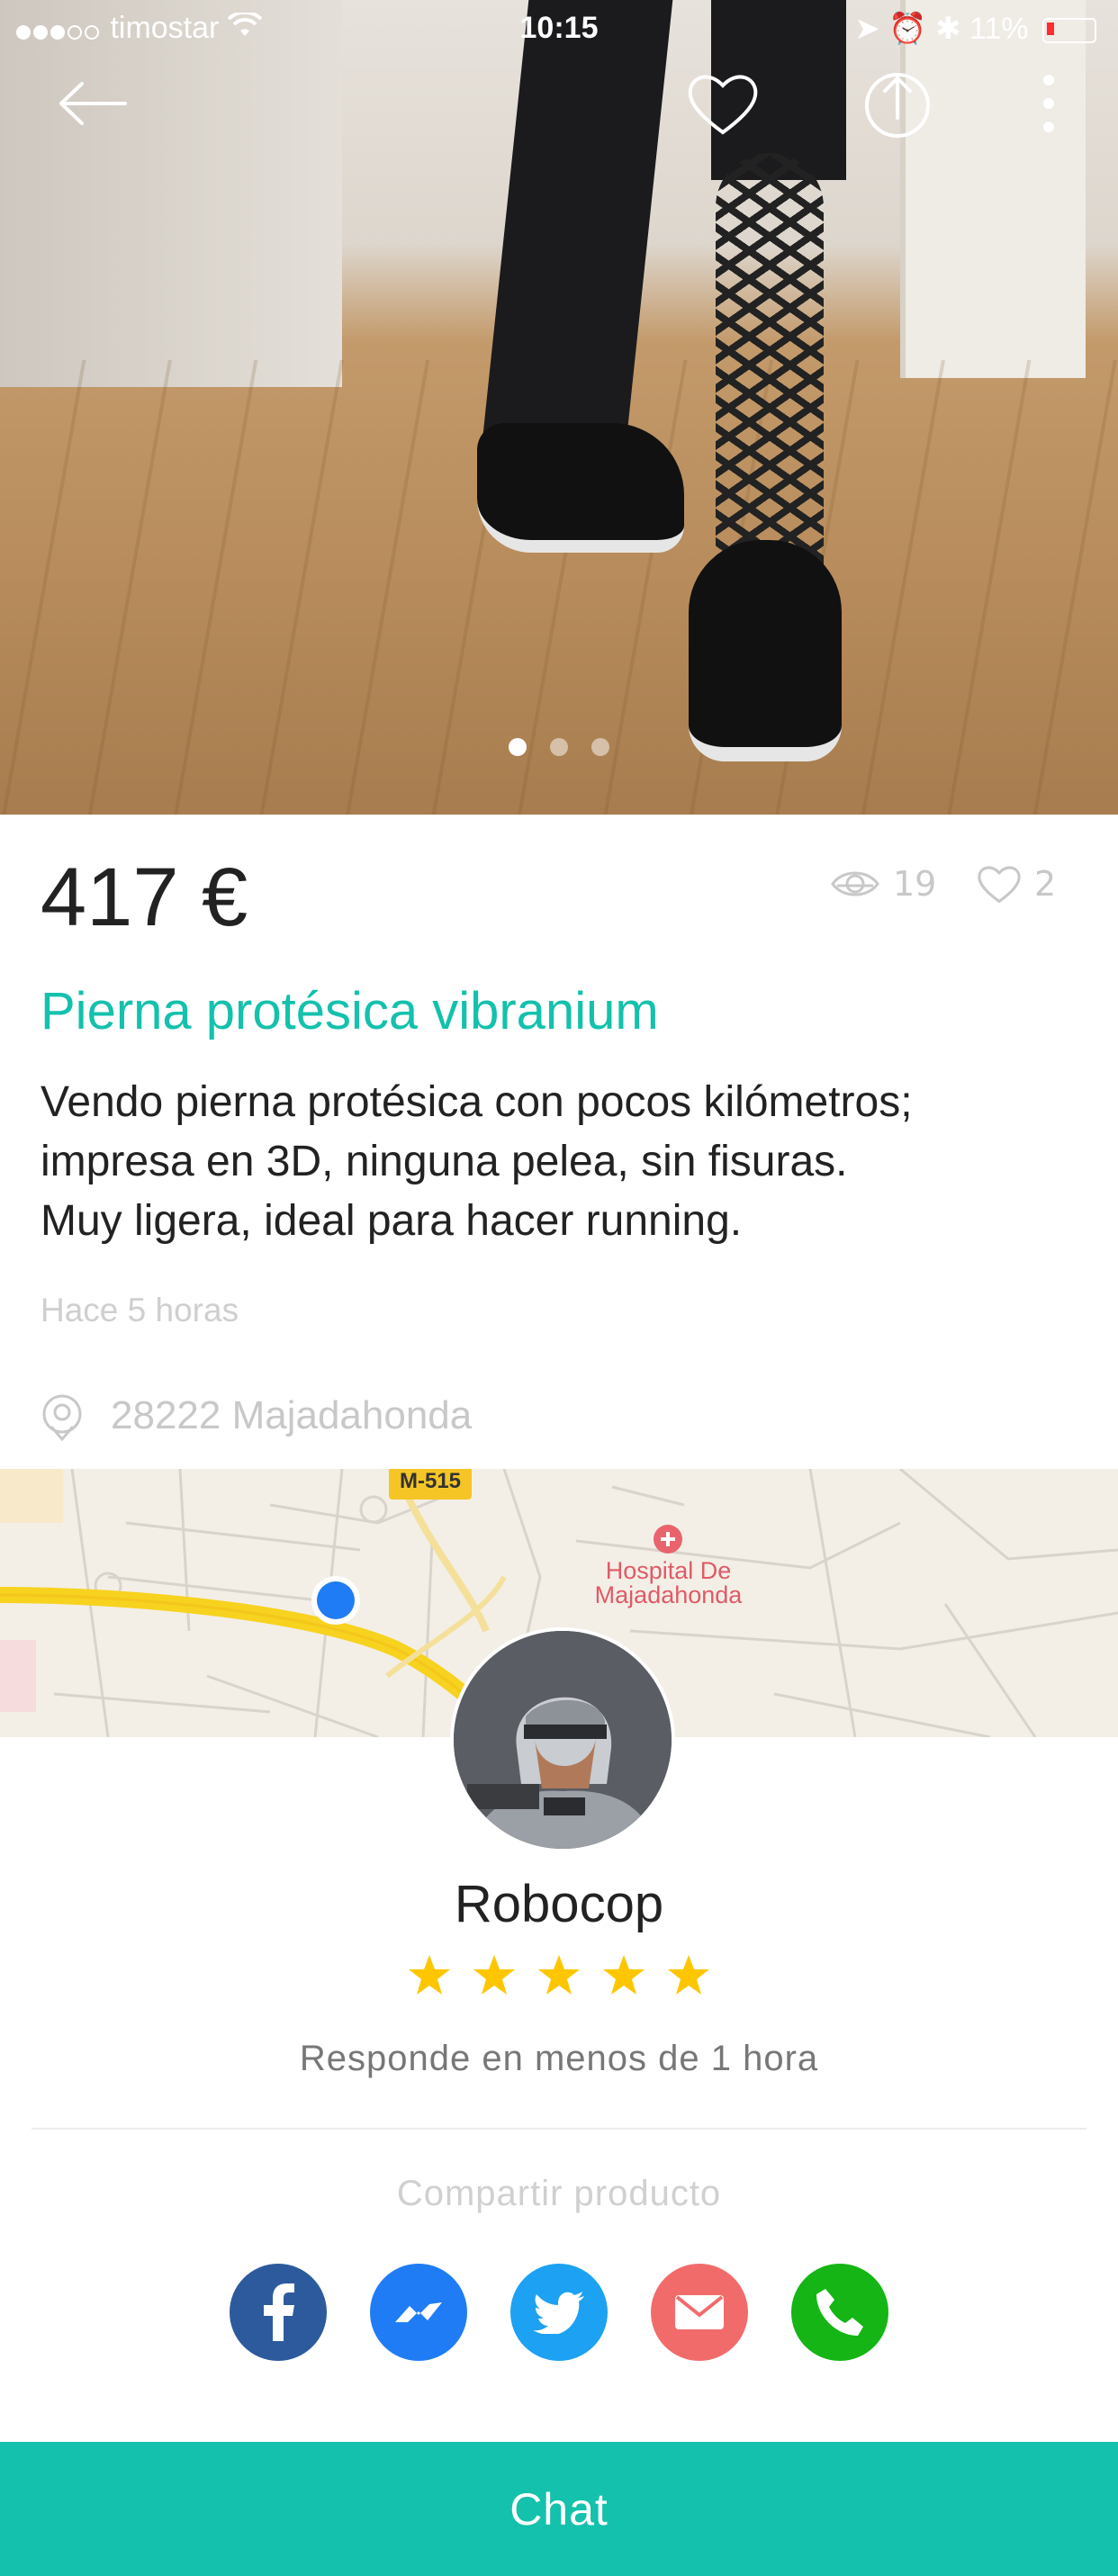  I want to click on status-right: ➤ ⏰ ✱ 11%, so click(975, 29).